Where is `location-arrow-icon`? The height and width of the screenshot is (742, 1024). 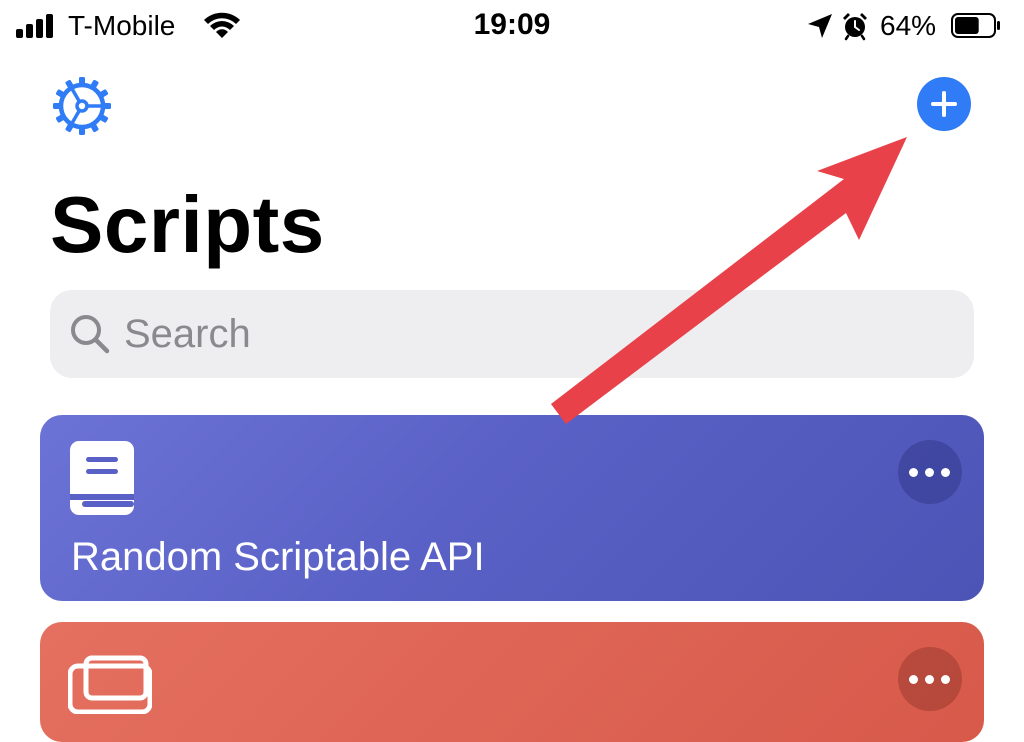 location-arrow-icon is located at coordinates (820, 26).